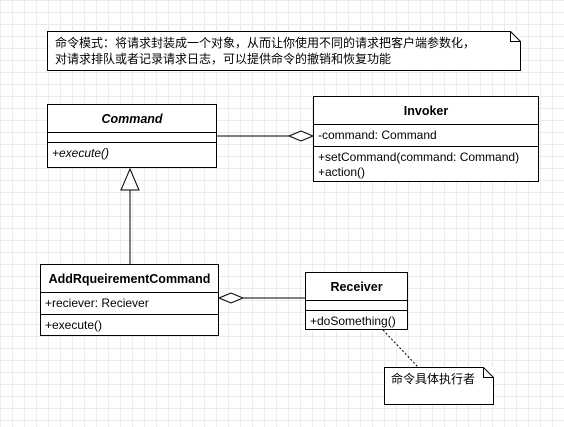 This screenshot has width=564, height=427. What do you see at coordinates (129, 279) in the screenshot?
I see `add-requirement-command-class-name: AddRqueirementCommand` at bounding box center [129, 279].